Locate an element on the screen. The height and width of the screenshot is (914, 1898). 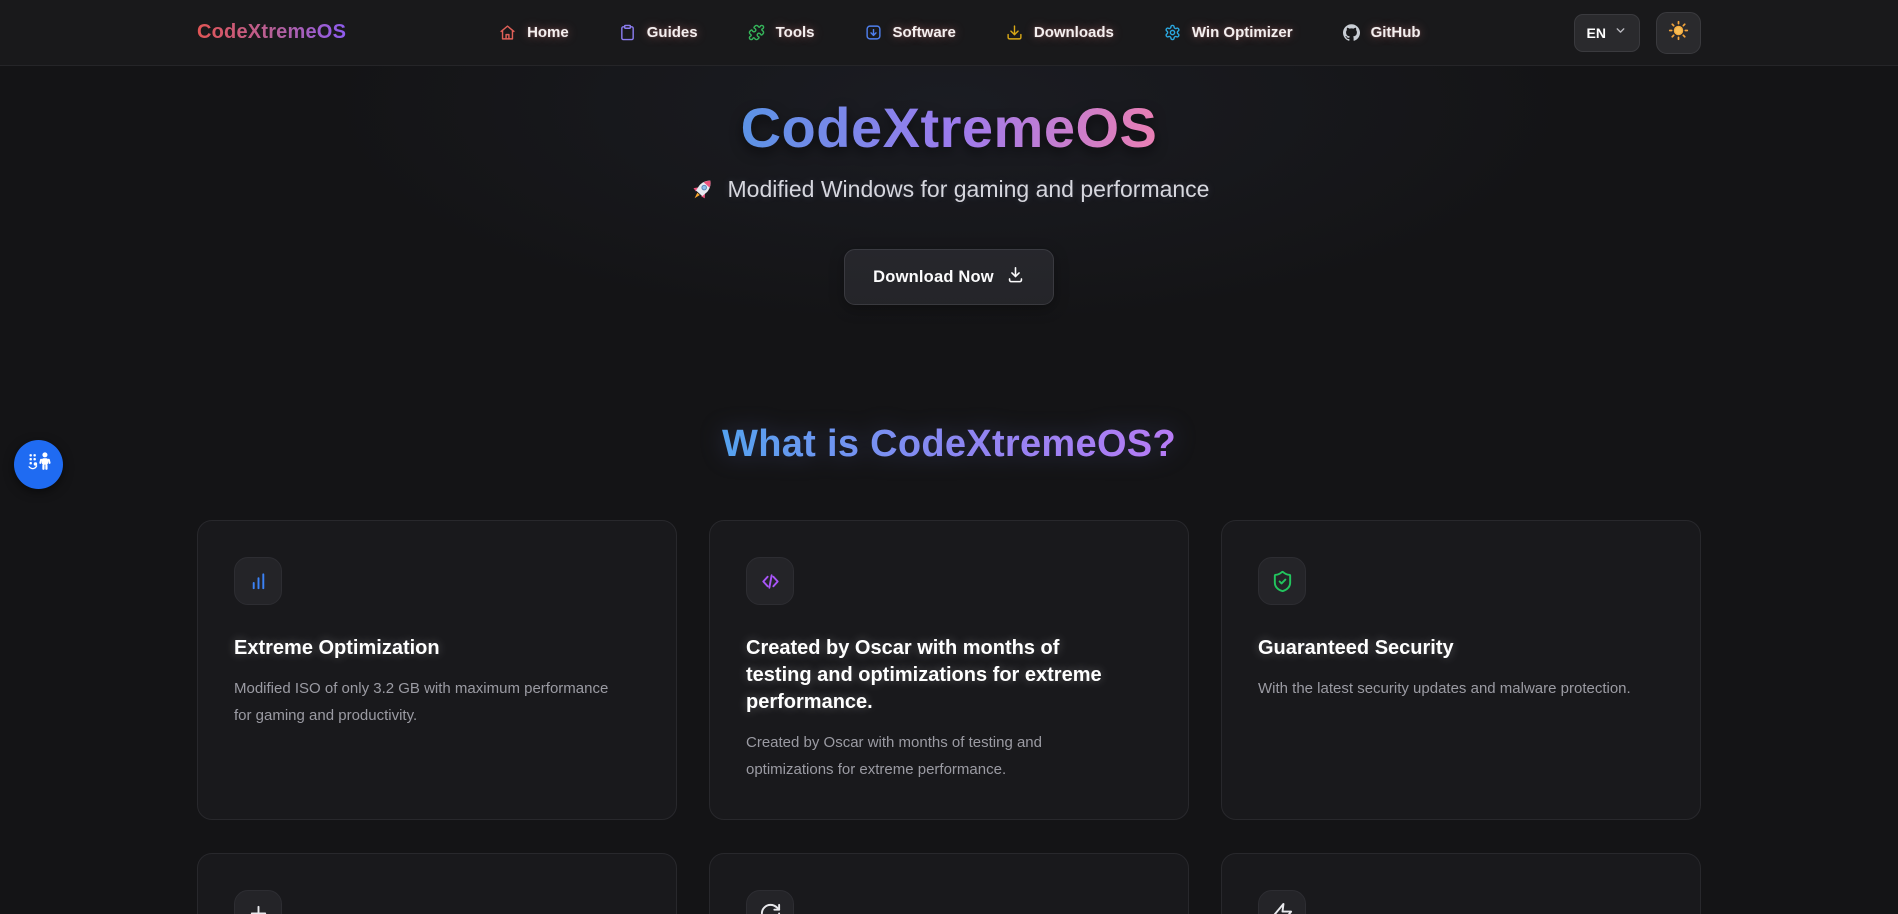
language-selector: EN is located at coordinates (1606, 32).